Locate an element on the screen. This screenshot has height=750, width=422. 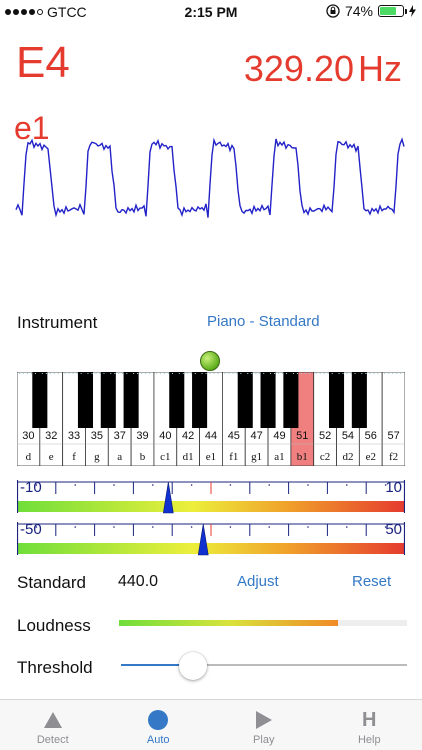
key-note-label: d1 is located at coordinates (188, 457).